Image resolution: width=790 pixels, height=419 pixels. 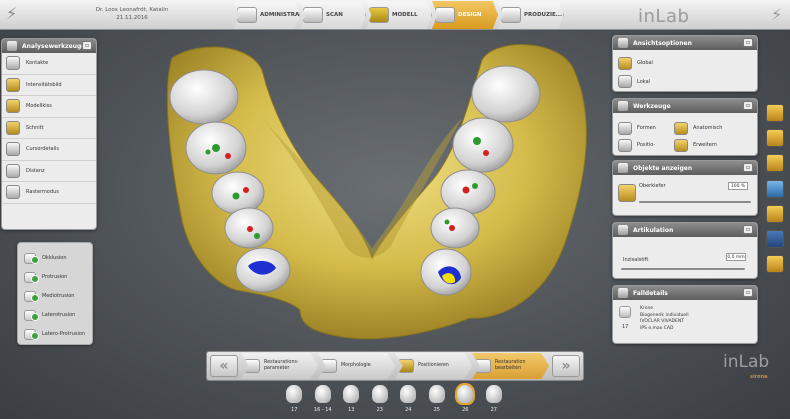 What do you see at coordinates (49, 171) in the screenshot?
I see `tool-distance: Distanz` at bounding box center [49, 171].